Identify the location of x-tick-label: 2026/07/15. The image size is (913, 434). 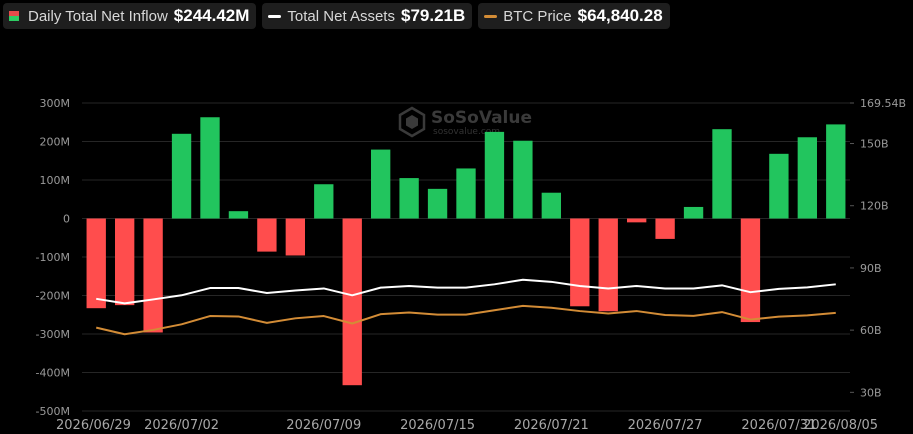
(437, 425).